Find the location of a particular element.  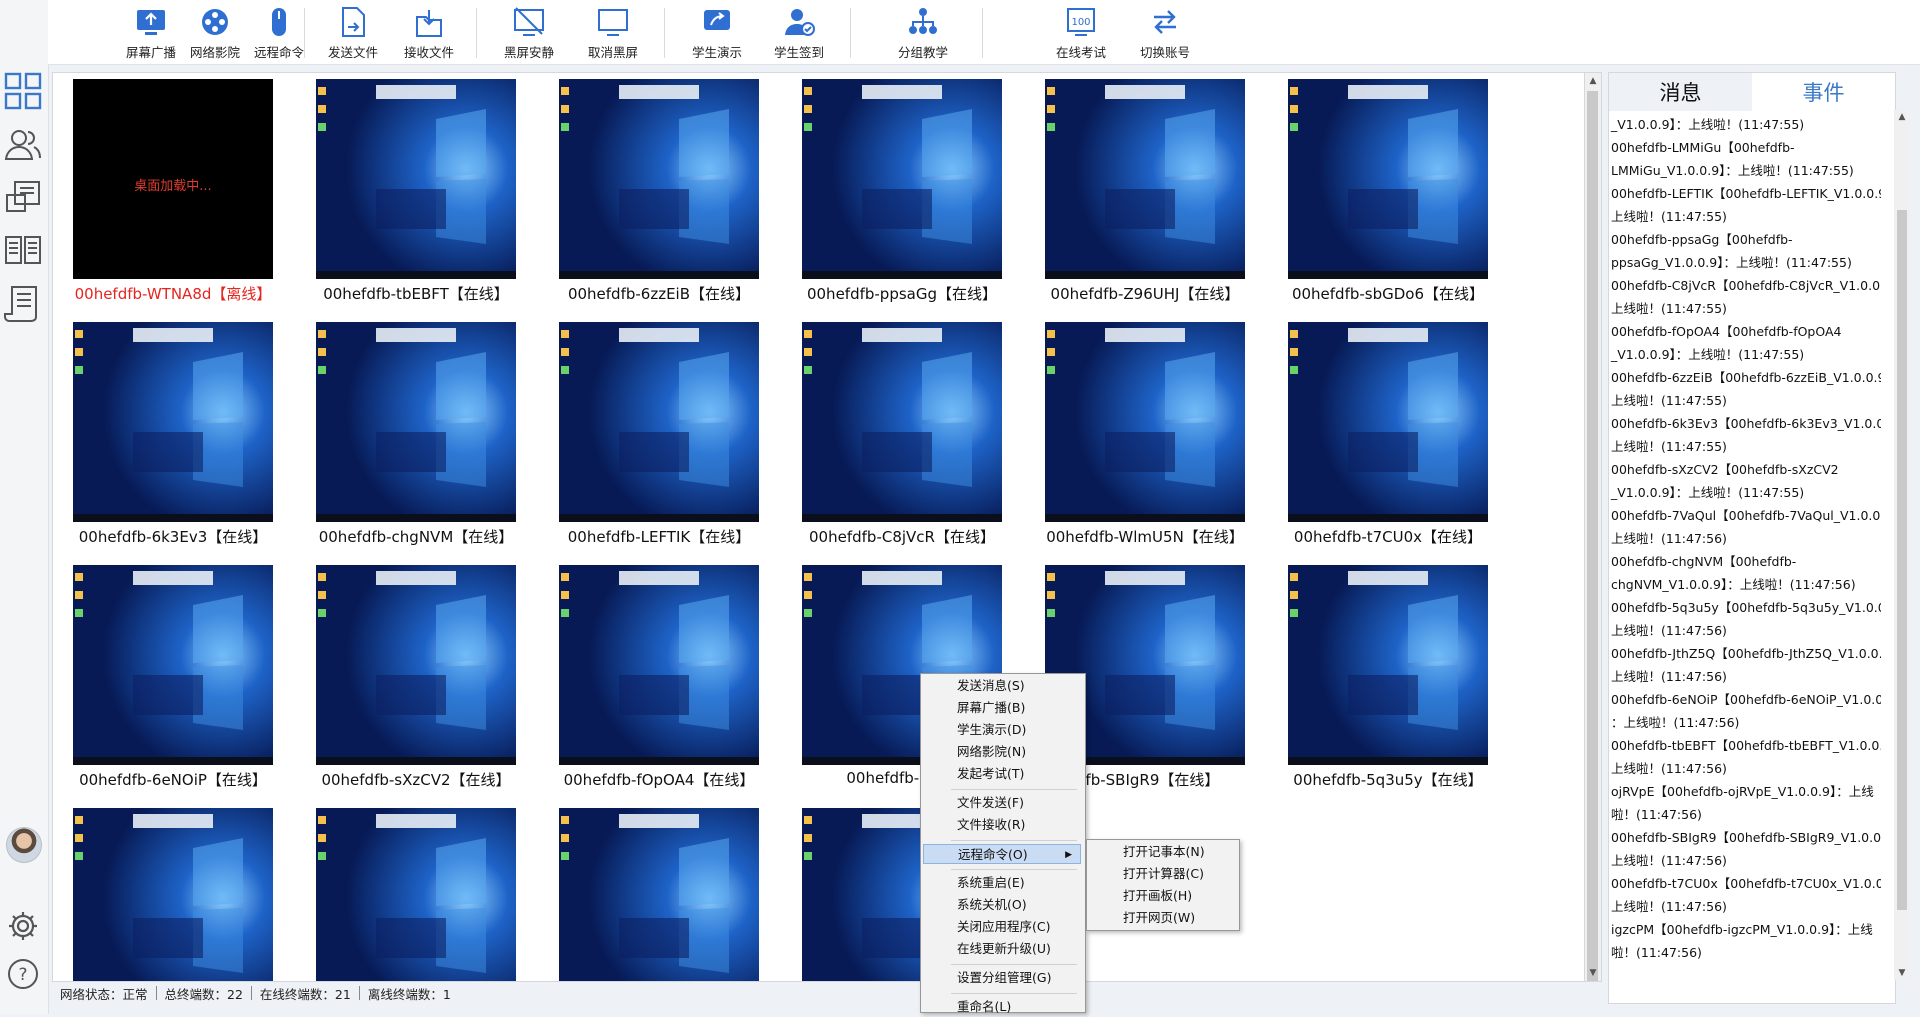

switch-account-button: 切换账号 is located at coordinates (1165, 33).